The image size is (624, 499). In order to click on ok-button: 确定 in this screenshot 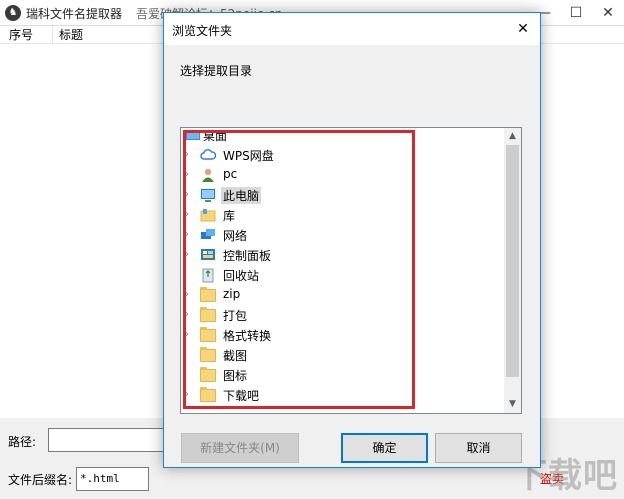, I will do `click(384, 448)`.